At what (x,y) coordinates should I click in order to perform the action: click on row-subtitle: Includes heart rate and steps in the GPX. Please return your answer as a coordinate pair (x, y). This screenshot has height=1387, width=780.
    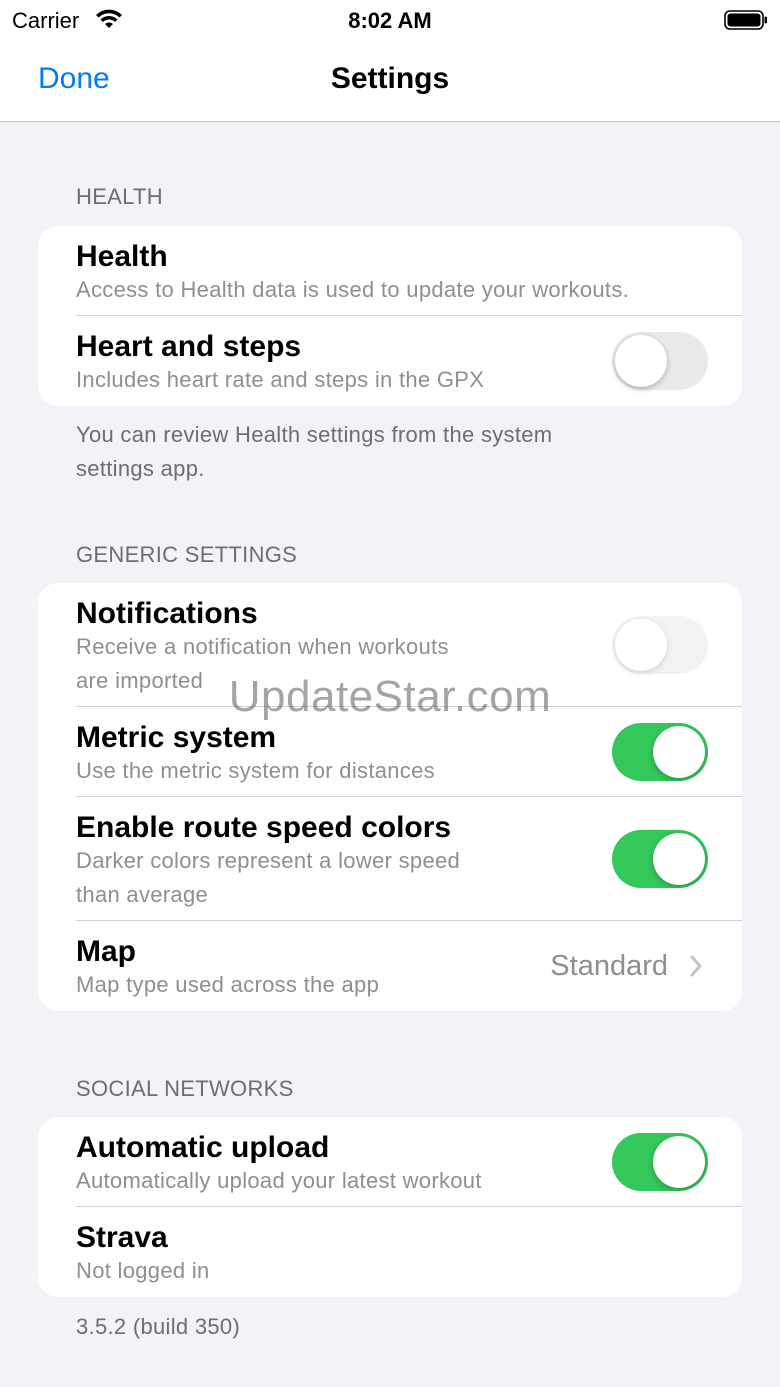
    Looking at the image, I should click on (280, 379).